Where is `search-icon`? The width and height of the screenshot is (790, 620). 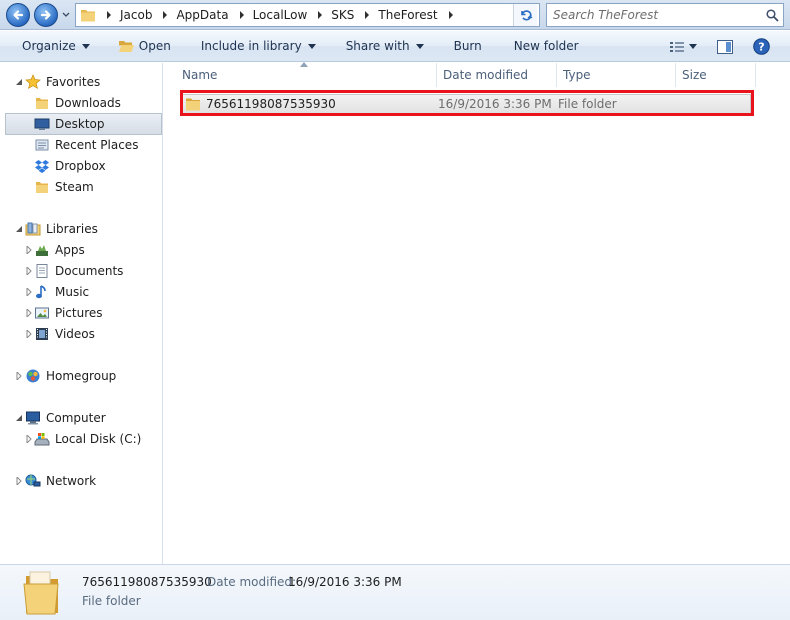 search-icon is located at coordinates (772, 15).